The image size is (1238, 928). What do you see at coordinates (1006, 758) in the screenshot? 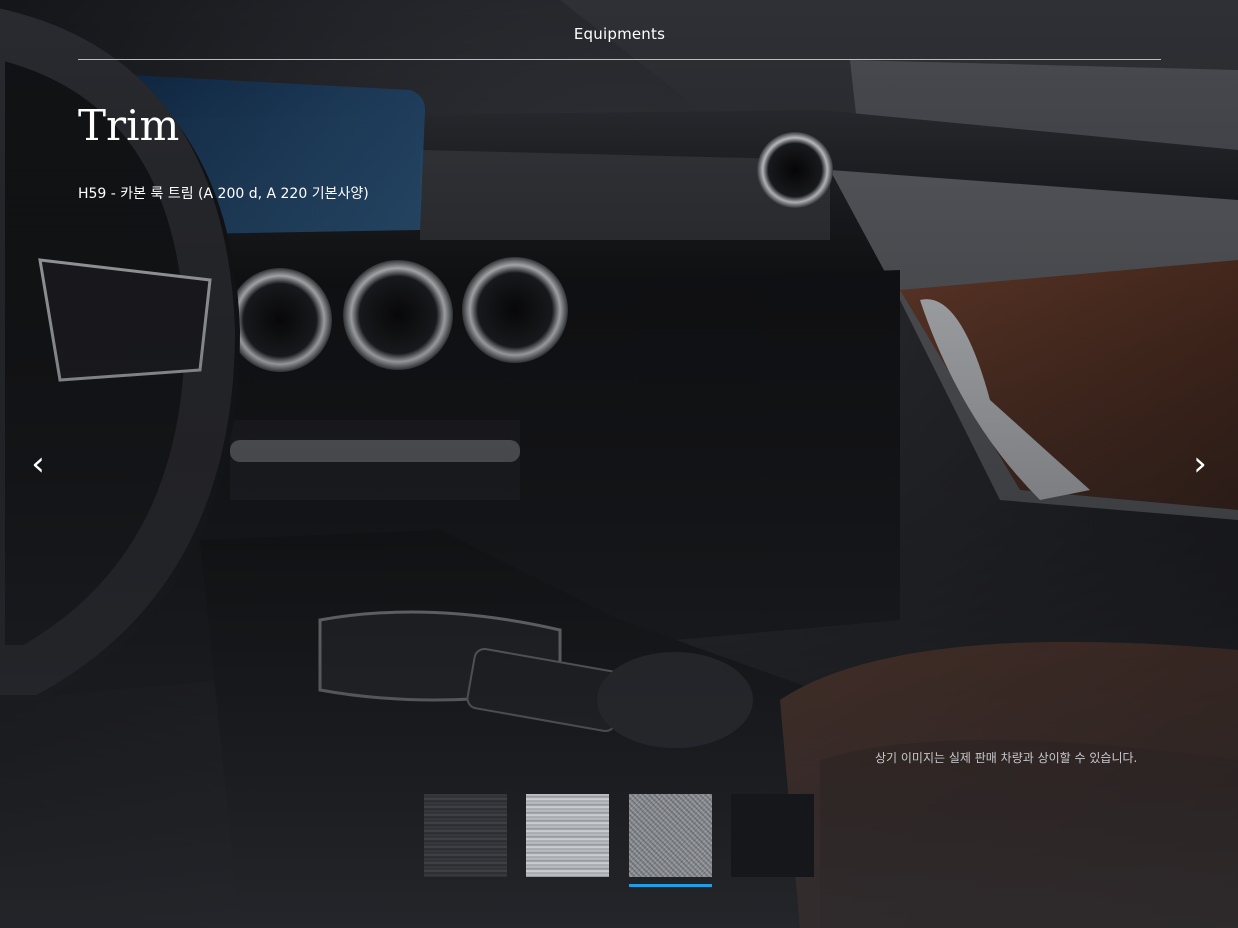
I see `image-disclaimer: 상기 이미지는 실제 판매 차량과 상이할 수 있습니다.` at bounding box center [1006, 758].